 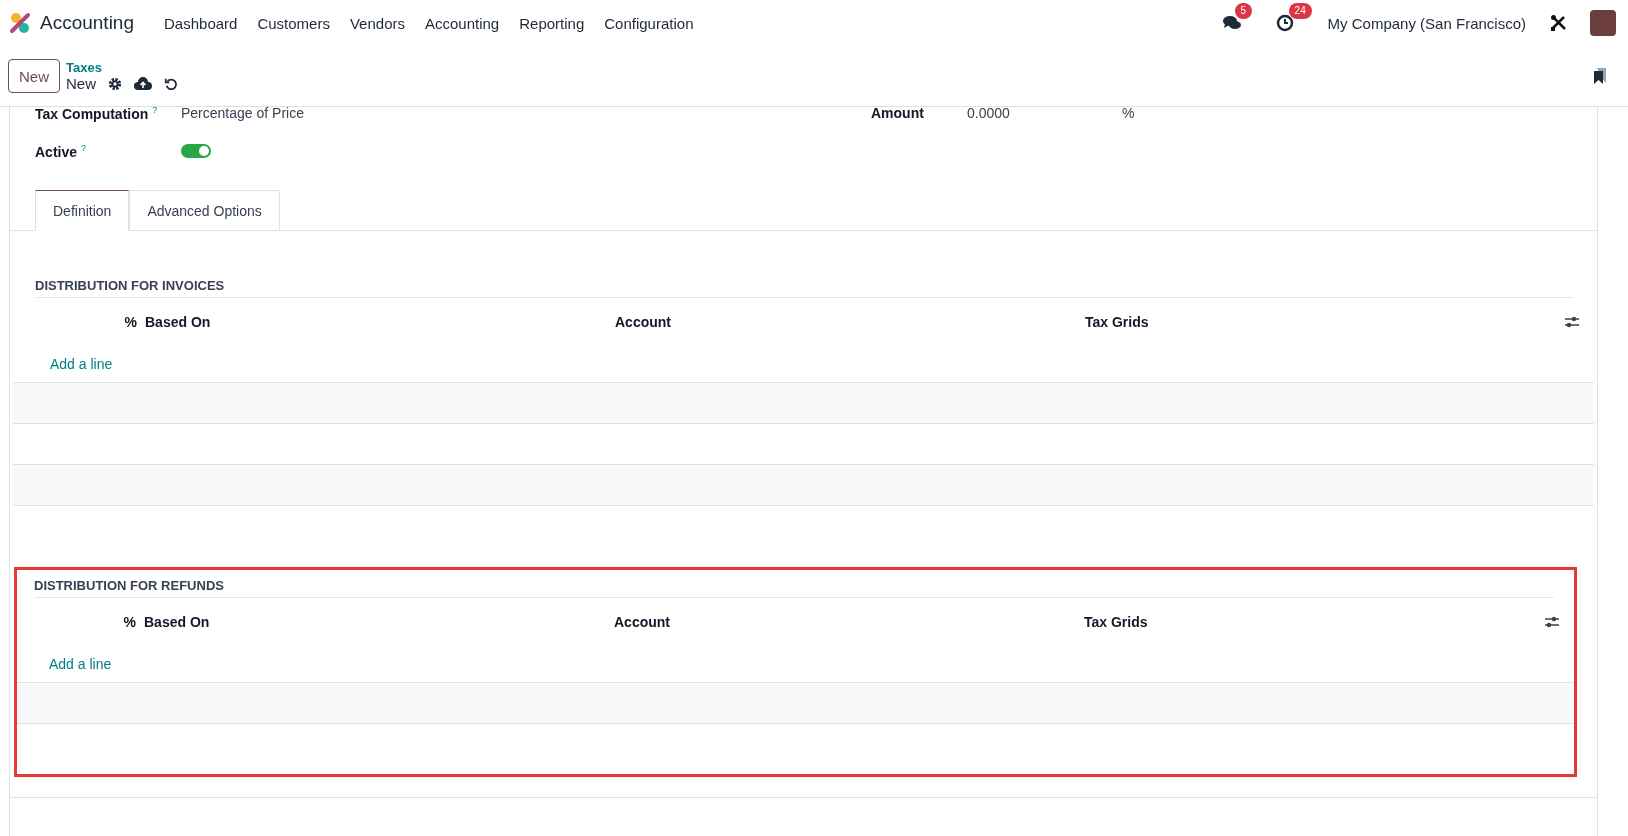 What do you see at coordinates (81, 83) in the screenshot?
I see `record-title: New` at bounding box center [81, 83].